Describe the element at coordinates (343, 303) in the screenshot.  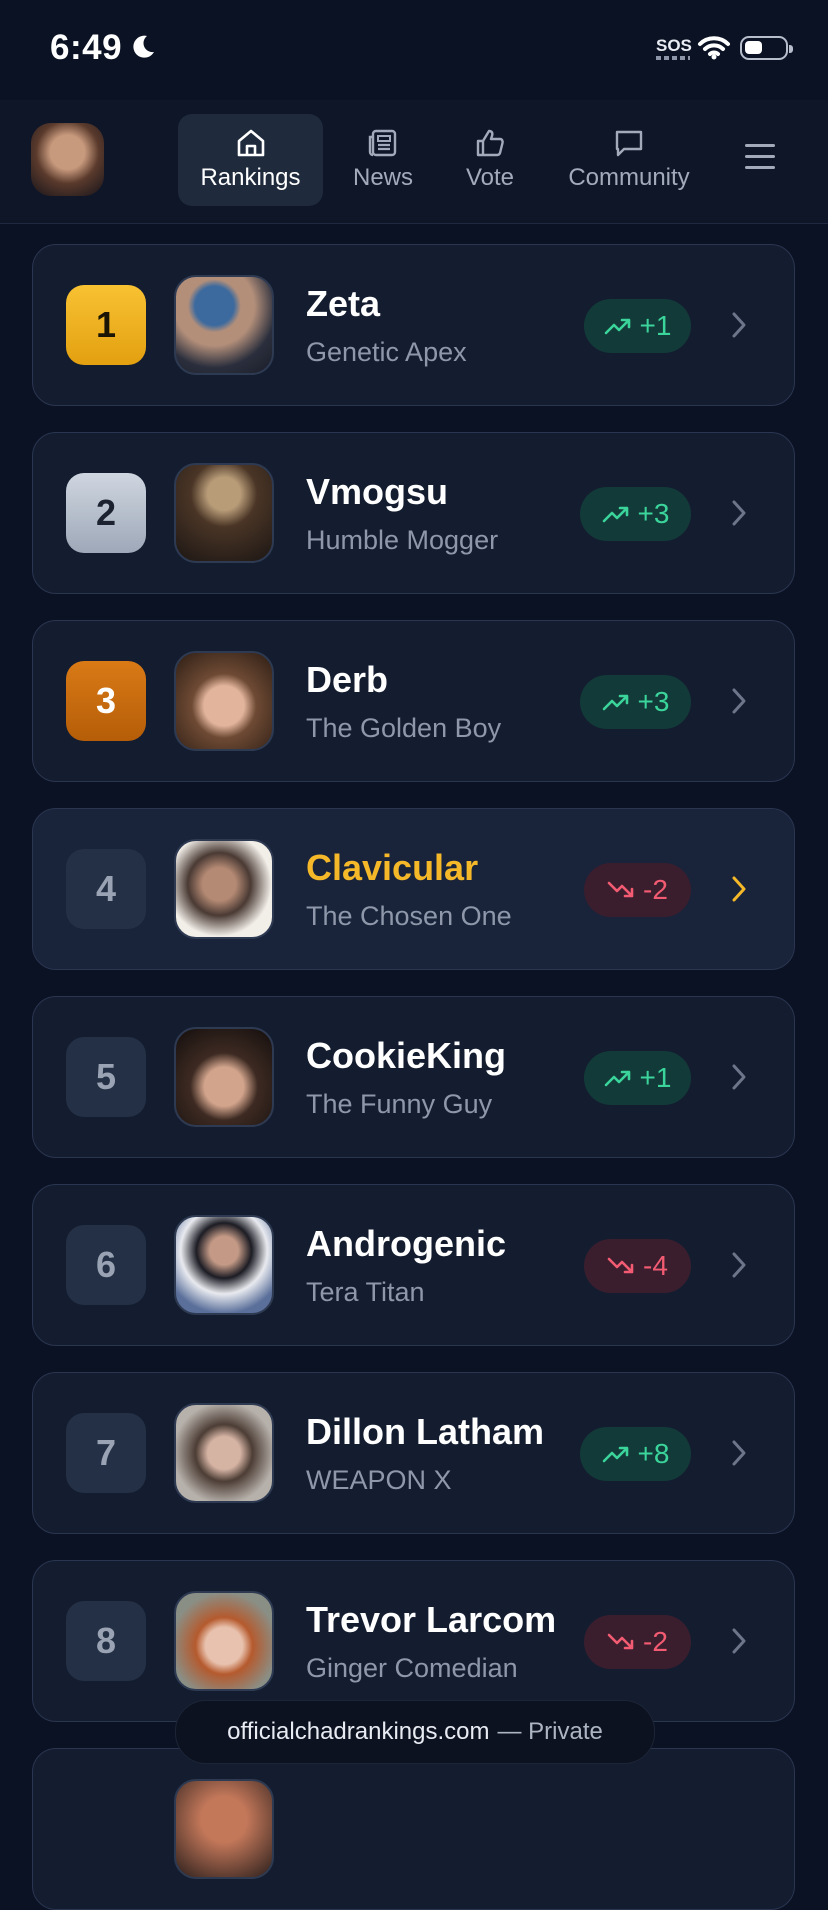
I see `player-name: Zeta` at that location.